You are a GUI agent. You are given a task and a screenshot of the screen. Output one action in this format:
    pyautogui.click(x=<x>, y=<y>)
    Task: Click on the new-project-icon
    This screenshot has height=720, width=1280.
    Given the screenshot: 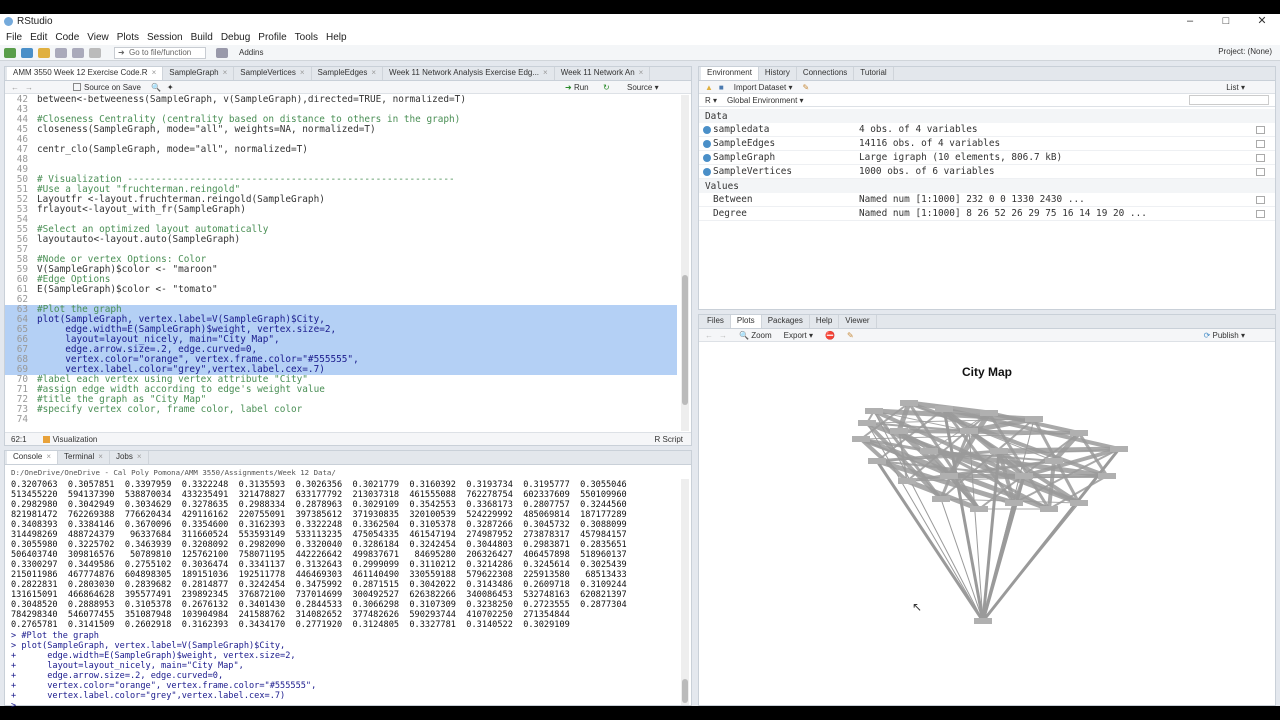 What is the action you would take?
    pyautogui.click(x=27, y=52)
    